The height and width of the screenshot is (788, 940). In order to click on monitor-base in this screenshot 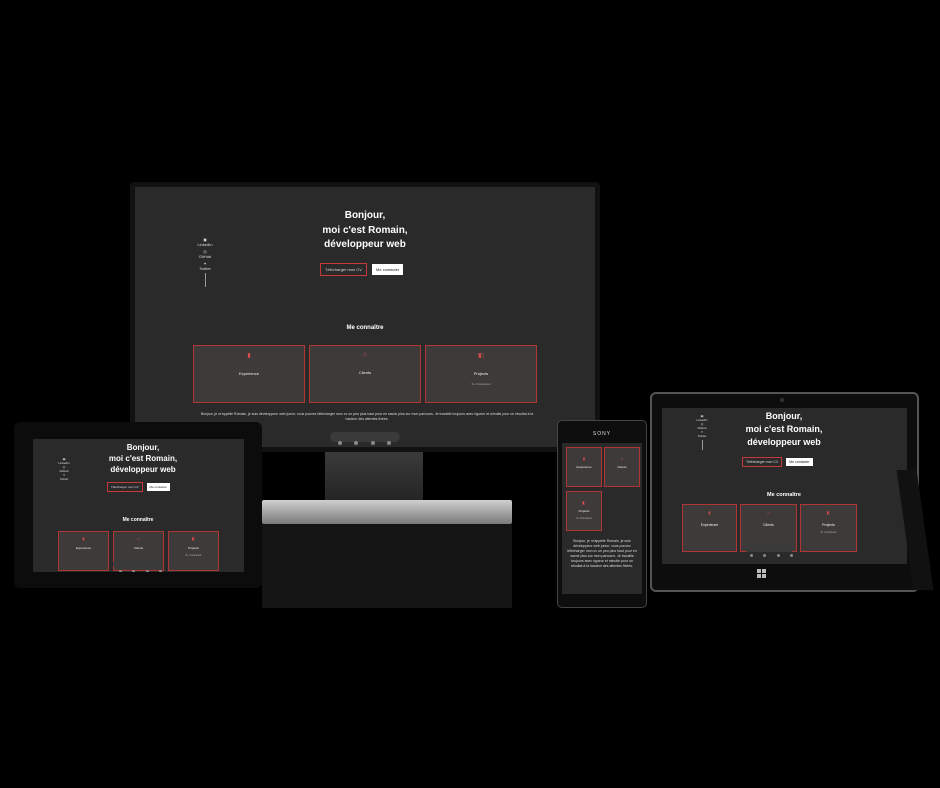, I will do `click(387, 512)`.